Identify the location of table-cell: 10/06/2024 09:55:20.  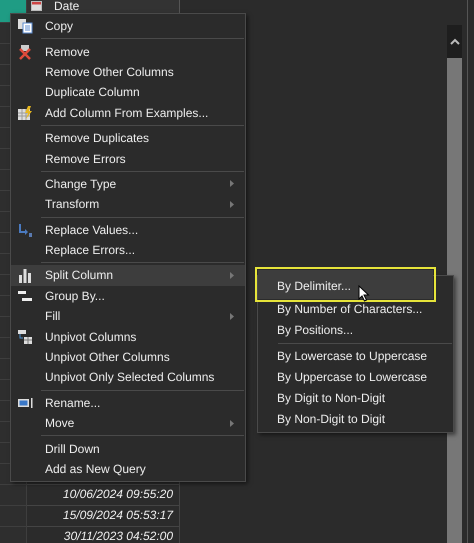
(103, 495).